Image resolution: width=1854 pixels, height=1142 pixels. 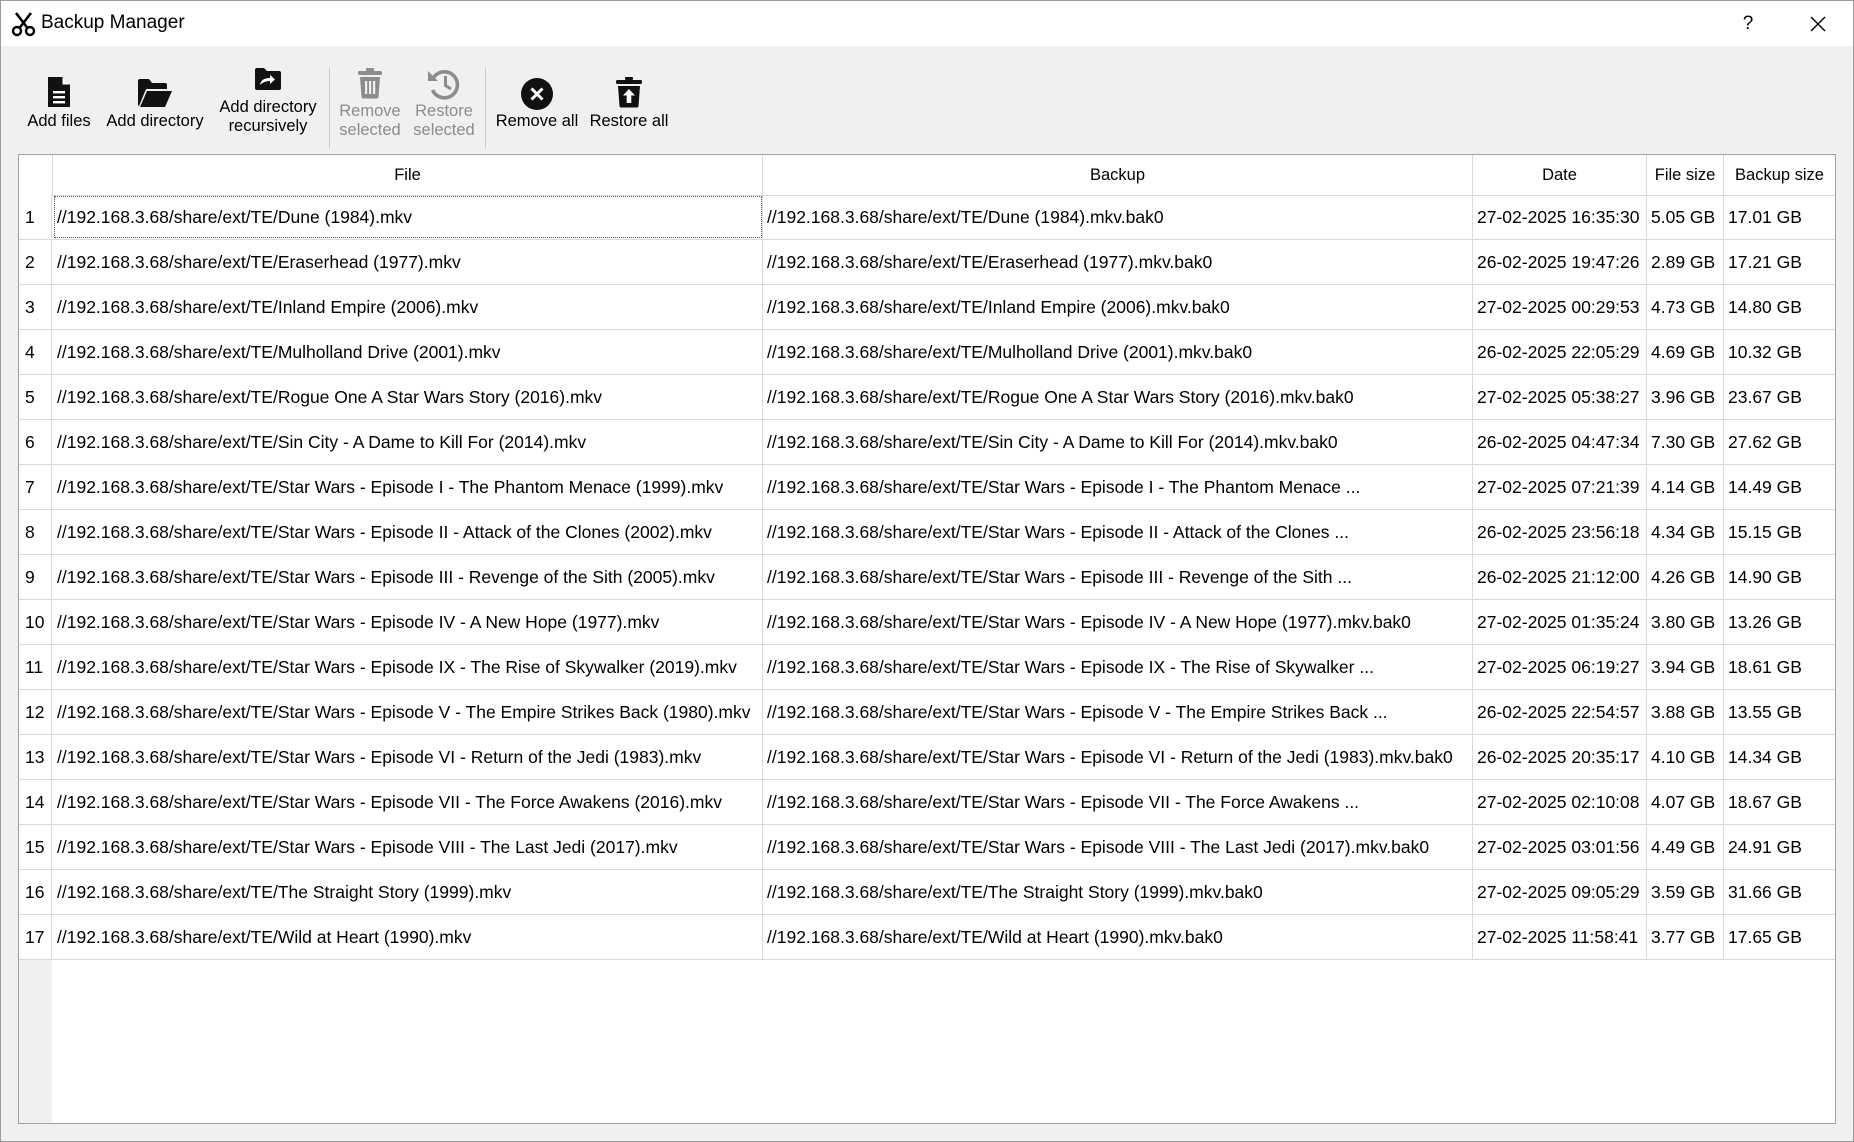 What do you see at coordinates (1685, 892) in the screenshot?
I see `cell-file-size: 3.59 GB` at bounding box center [1685, 892].